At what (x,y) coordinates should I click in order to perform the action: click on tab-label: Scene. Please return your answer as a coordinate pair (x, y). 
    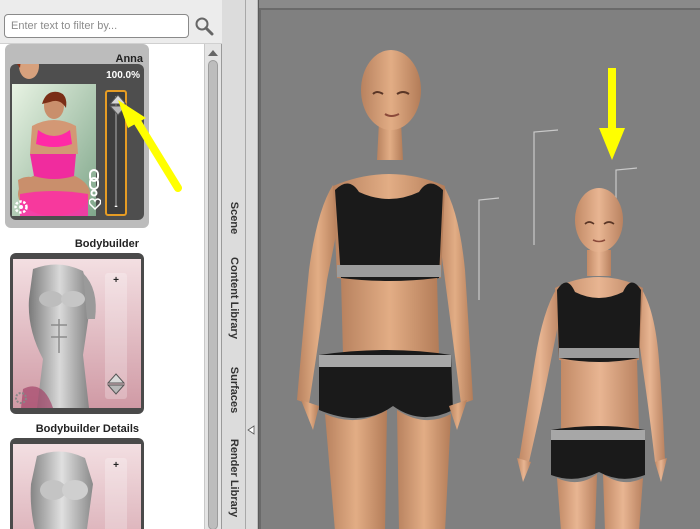
    Looking at the image, I should click on (234, 218).